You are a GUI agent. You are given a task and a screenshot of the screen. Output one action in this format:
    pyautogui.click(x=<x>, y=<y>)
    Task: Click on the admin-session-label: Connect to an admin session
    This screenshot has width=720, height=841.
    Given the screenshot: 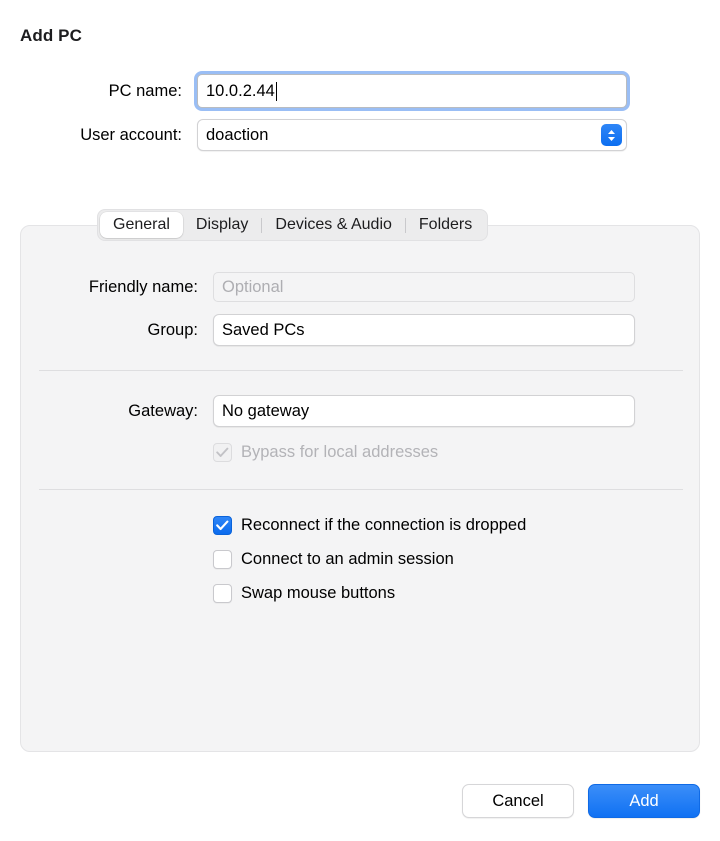 What is the action you would take?
    pyautogui.click(x=347, y=558)
    